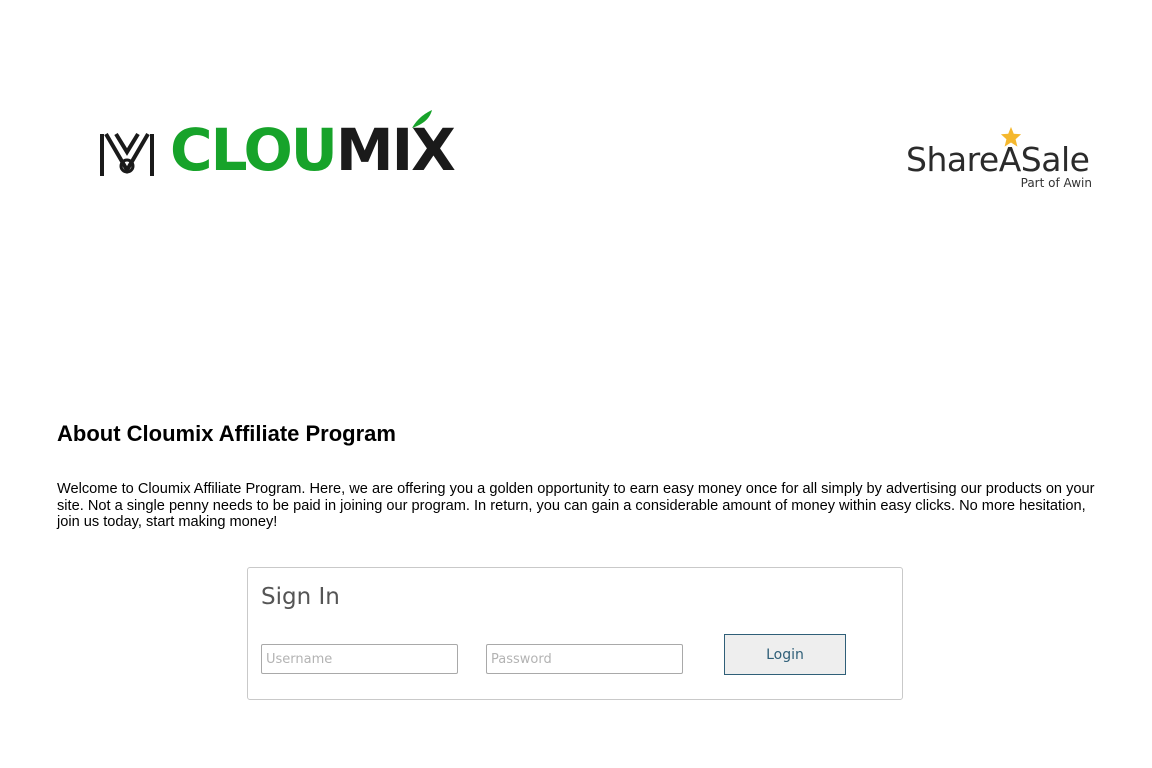 The height and width of the screenshot is (768, 1152). I want to click on shareasale-logo: ShareASale Part of Awin, so click(1000, 161).